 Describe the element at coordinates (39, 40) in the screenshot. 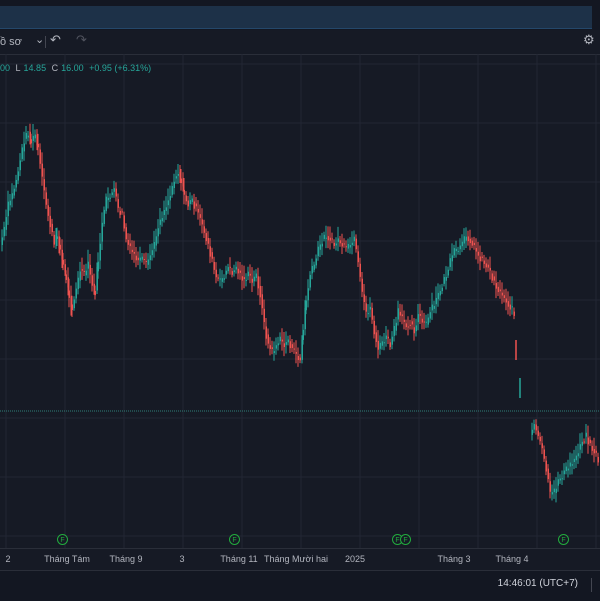

I see `chevron-down-icon: ⌄` at that location.